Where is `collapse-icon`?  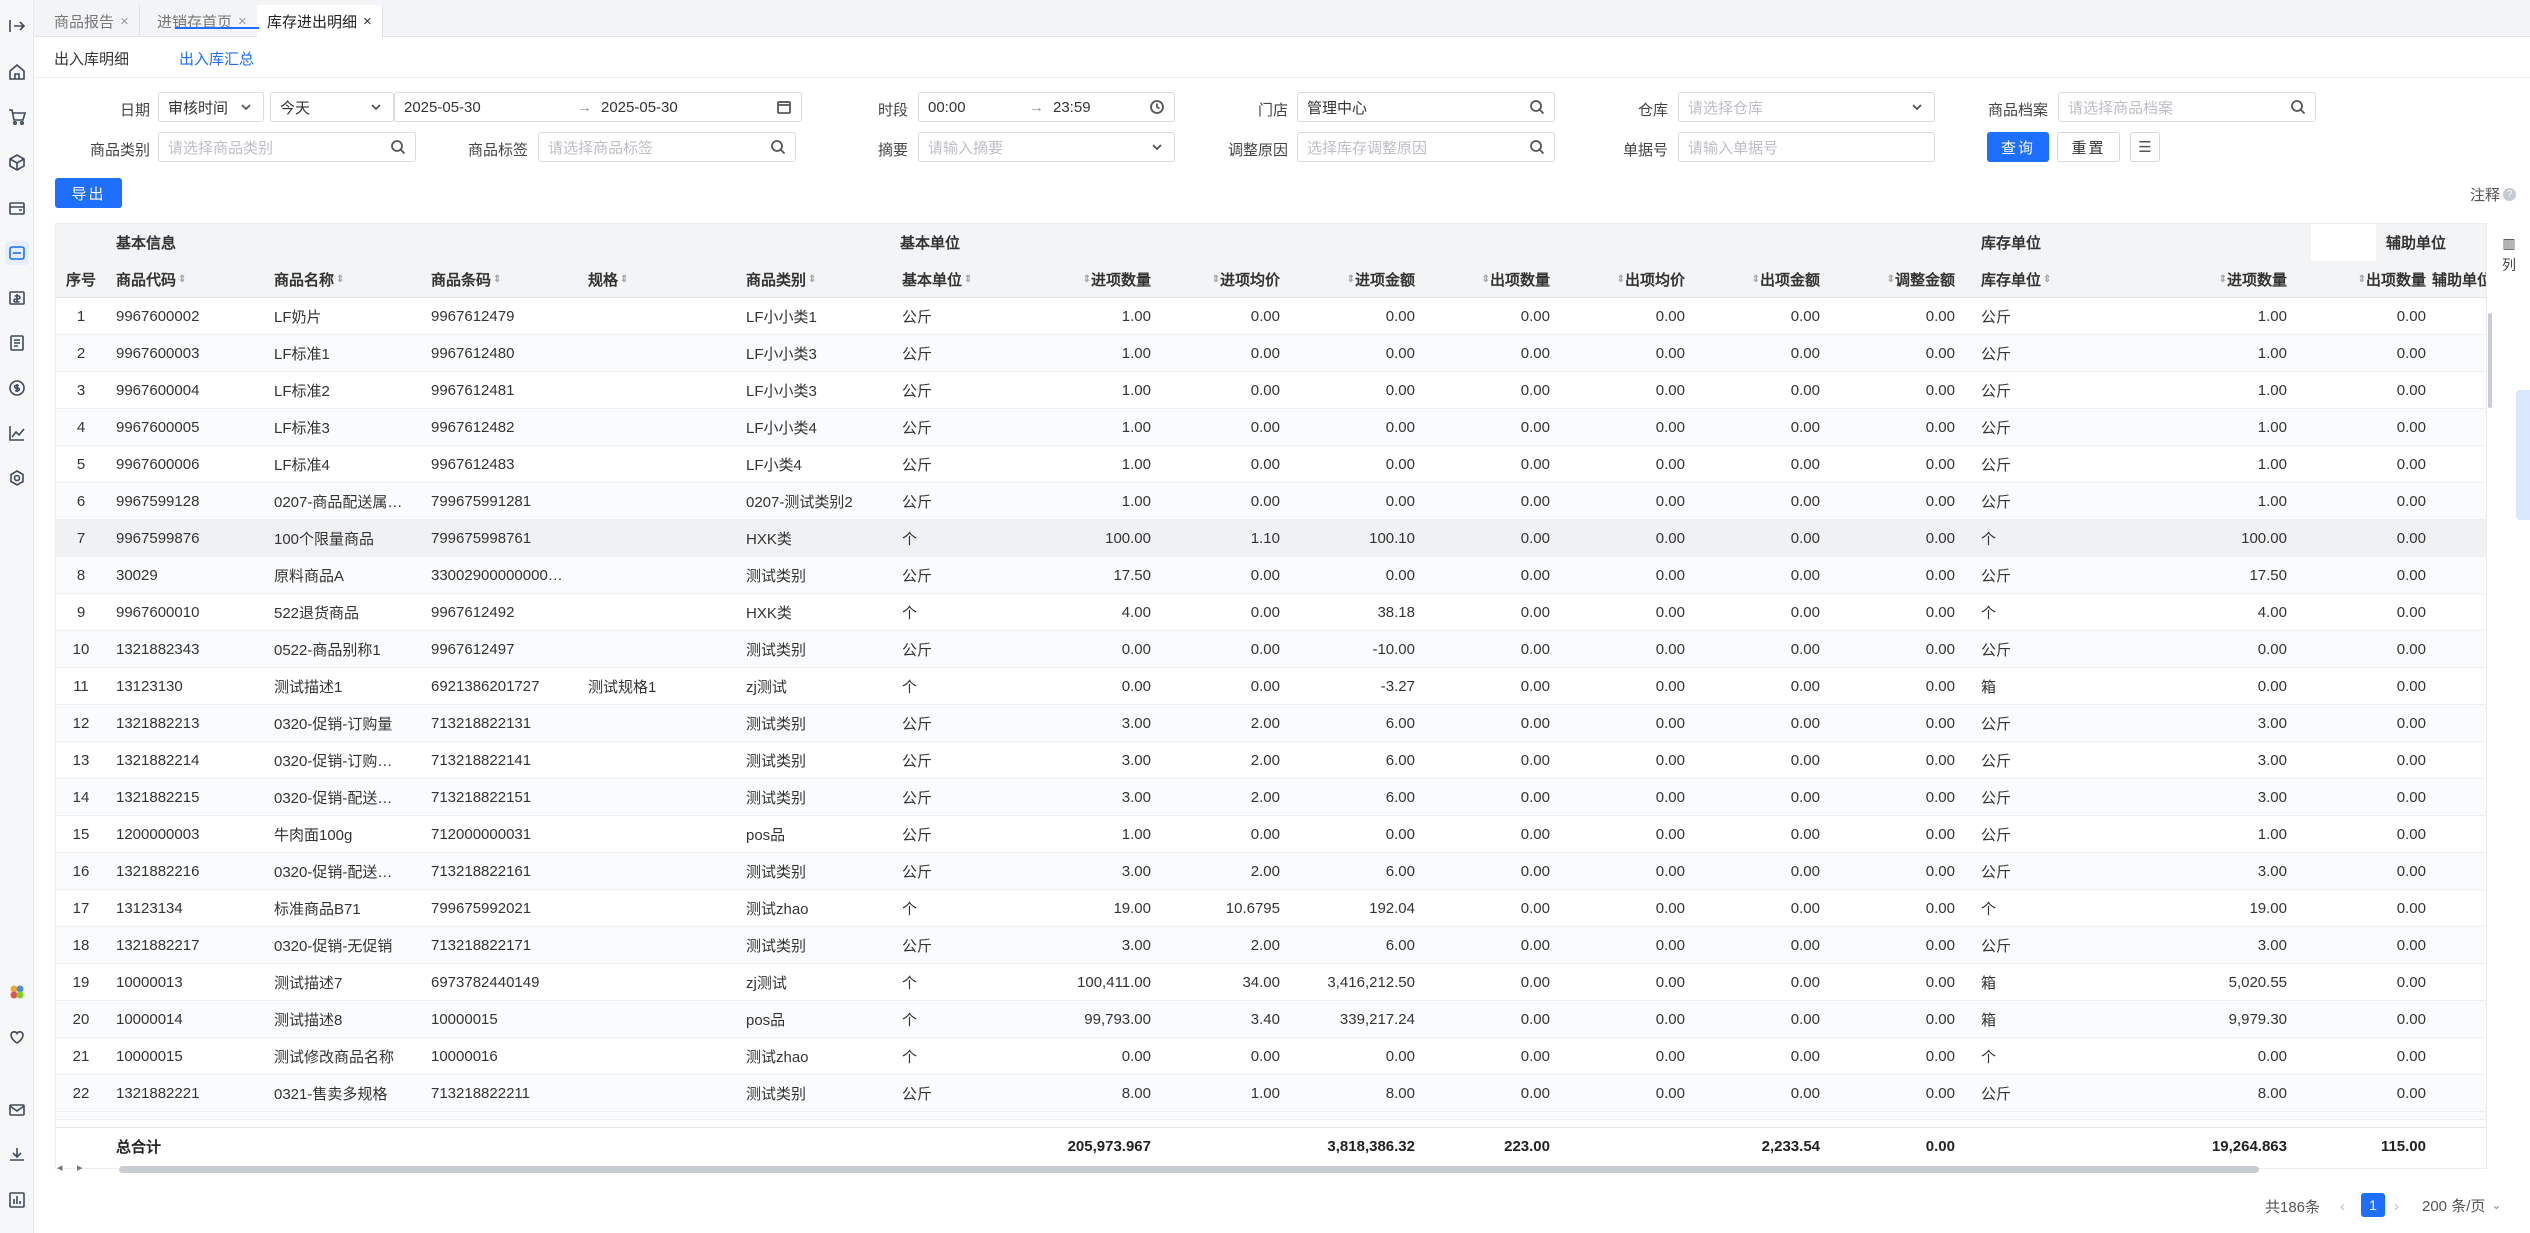 collapse-icon is located at coordinates (17, 26).